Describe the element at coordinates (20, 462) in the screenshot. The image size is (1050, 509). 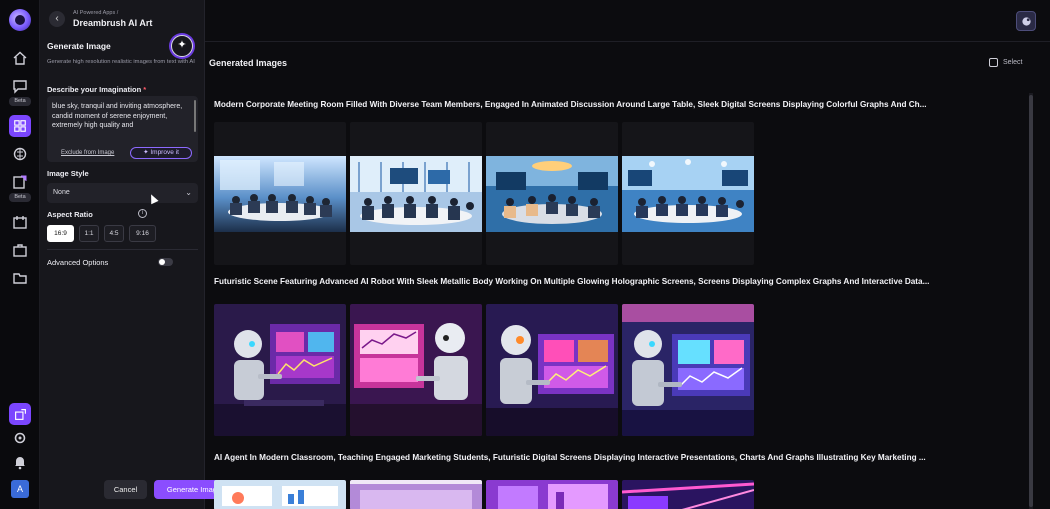
I see `bell-icon` at that location.